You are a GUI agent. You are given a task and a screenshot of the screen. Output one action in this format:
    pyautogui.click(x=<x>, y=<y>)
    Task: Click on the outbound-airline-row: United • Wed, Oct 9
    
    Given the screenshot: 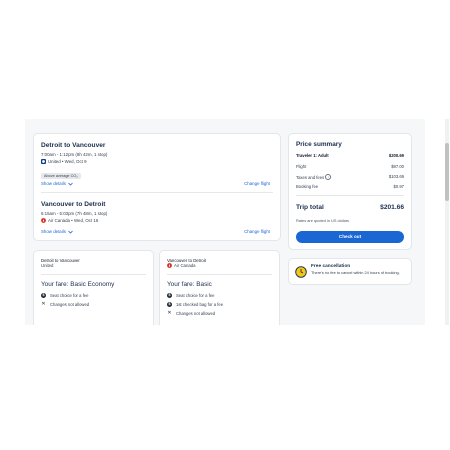 What is the action you would take?
    pyautogui.click(x=157, y=161)
    